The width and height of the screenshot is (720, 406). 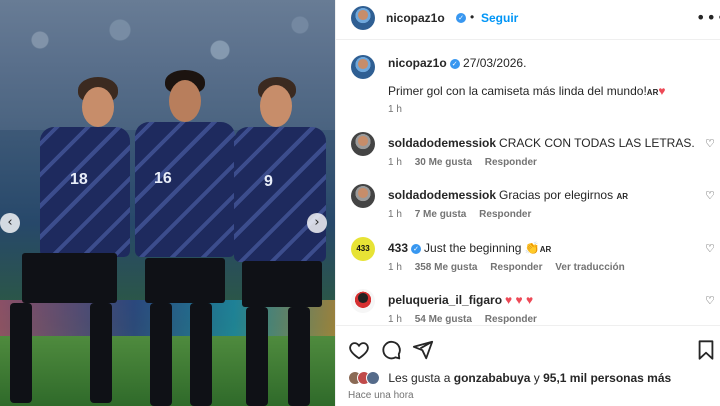 I want to click on commenter-avatar: 433, so click(x=363, y=249).